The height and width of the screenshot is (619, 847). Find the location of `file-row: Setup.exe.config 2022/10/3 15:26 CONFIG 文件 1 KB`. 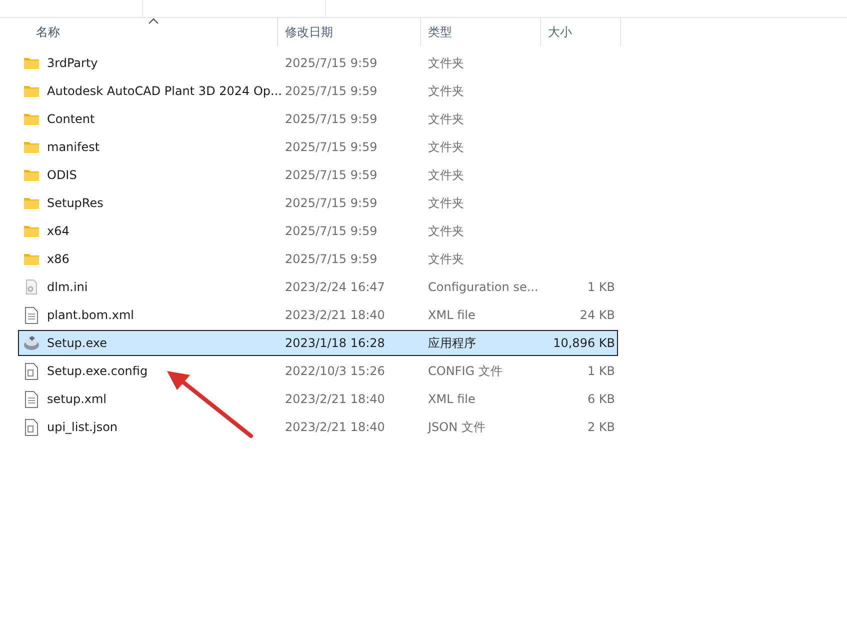

file-row: Setup.exe.config 2022/10/3 15:26 CONFIG 文件 1 KB is located at coordinates (318, 371).